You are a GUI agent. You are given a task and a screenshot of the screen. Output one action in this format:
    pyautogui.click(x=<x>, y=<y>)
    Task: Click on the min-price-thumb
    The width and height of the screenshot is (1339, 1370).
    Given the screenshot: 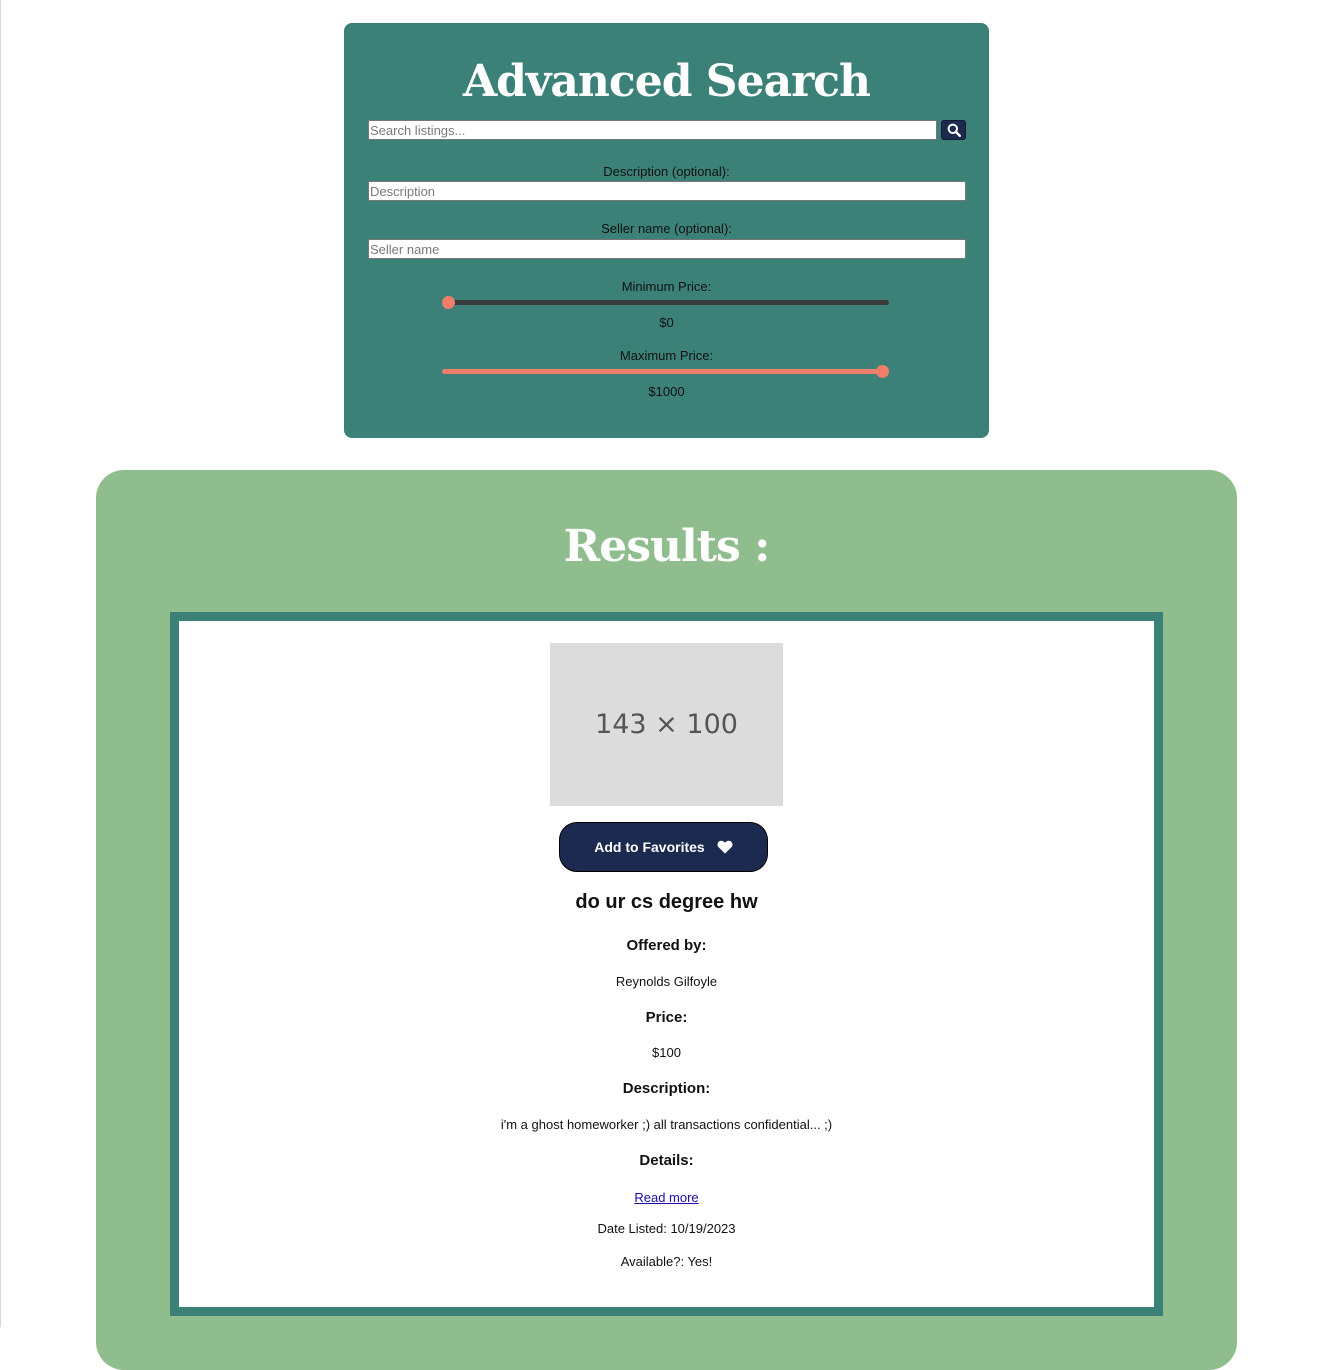 What is the action you would take?
    pyautogui.click(x=448, y=302)
    